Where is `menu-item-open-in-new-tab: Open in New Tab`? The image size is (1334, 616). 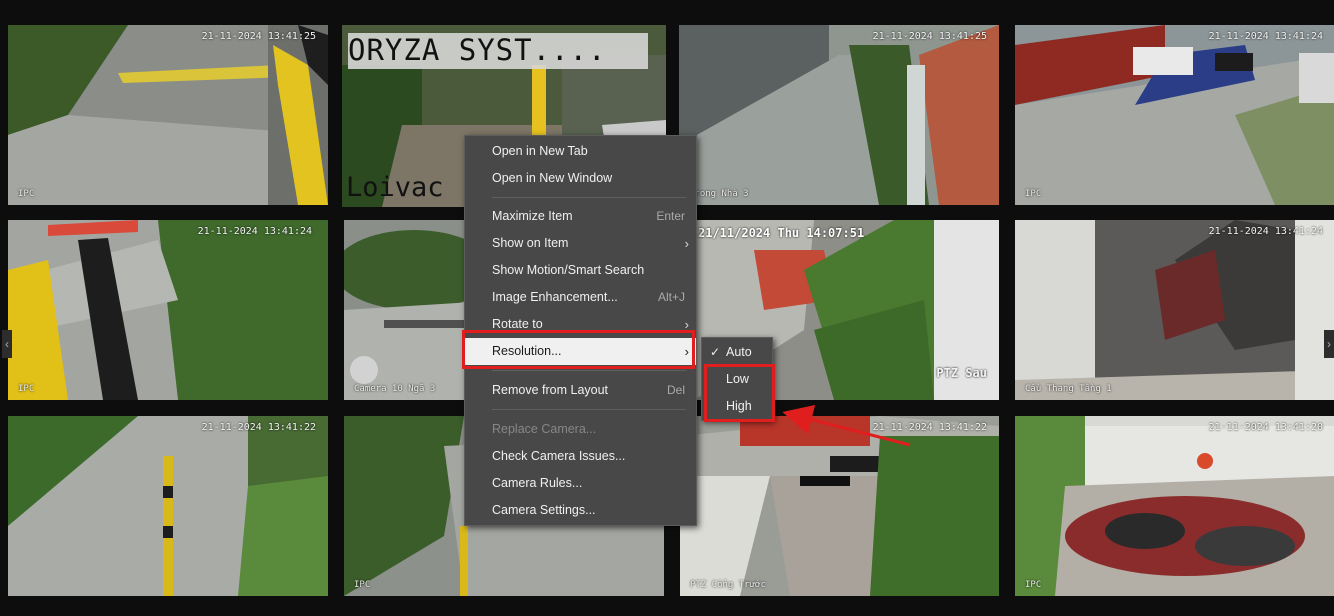
menu-item-open-in-new-tab: Open in New Tab is located at coordinates (580, 151).